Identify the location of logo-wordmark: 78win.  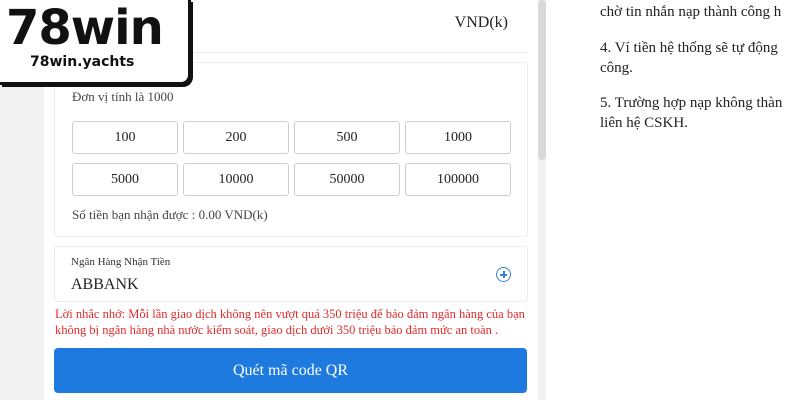
(85, 28).